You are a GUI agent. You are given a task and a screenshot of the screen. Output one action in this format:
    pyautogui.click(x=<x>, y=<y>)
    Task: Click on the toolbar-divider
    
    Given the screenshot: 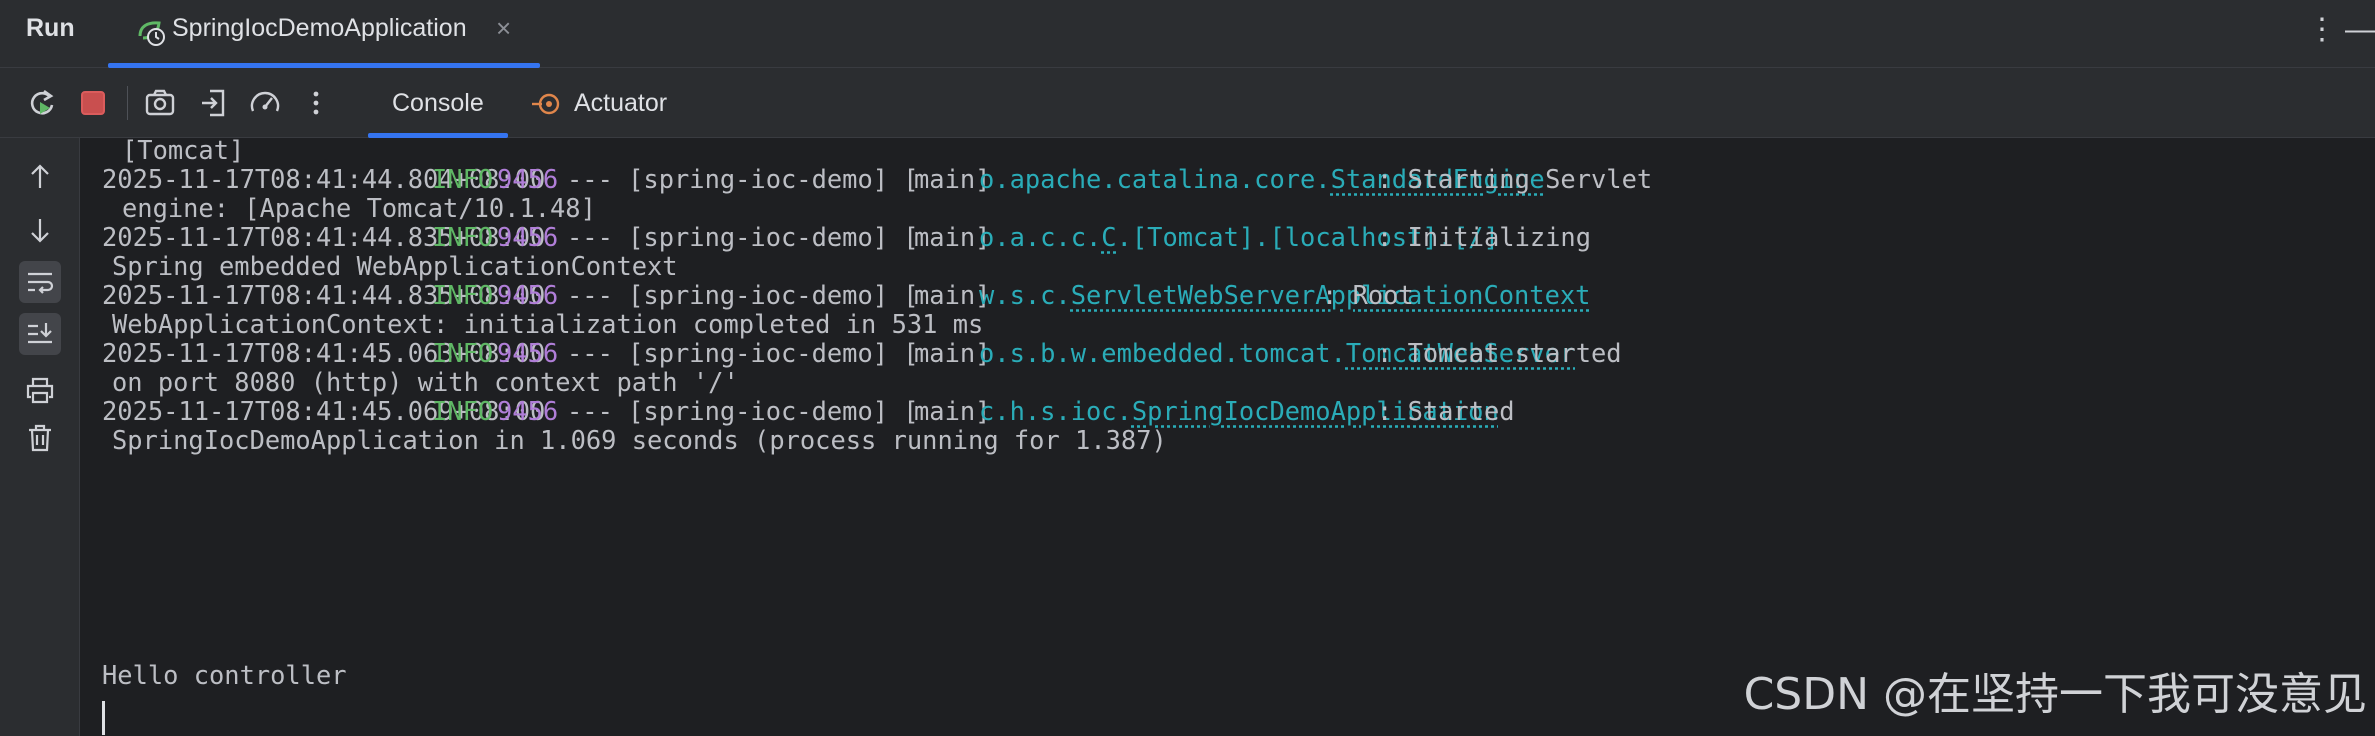 What is the action you would take?
    pyautogui.click(x=127, y=103)
    